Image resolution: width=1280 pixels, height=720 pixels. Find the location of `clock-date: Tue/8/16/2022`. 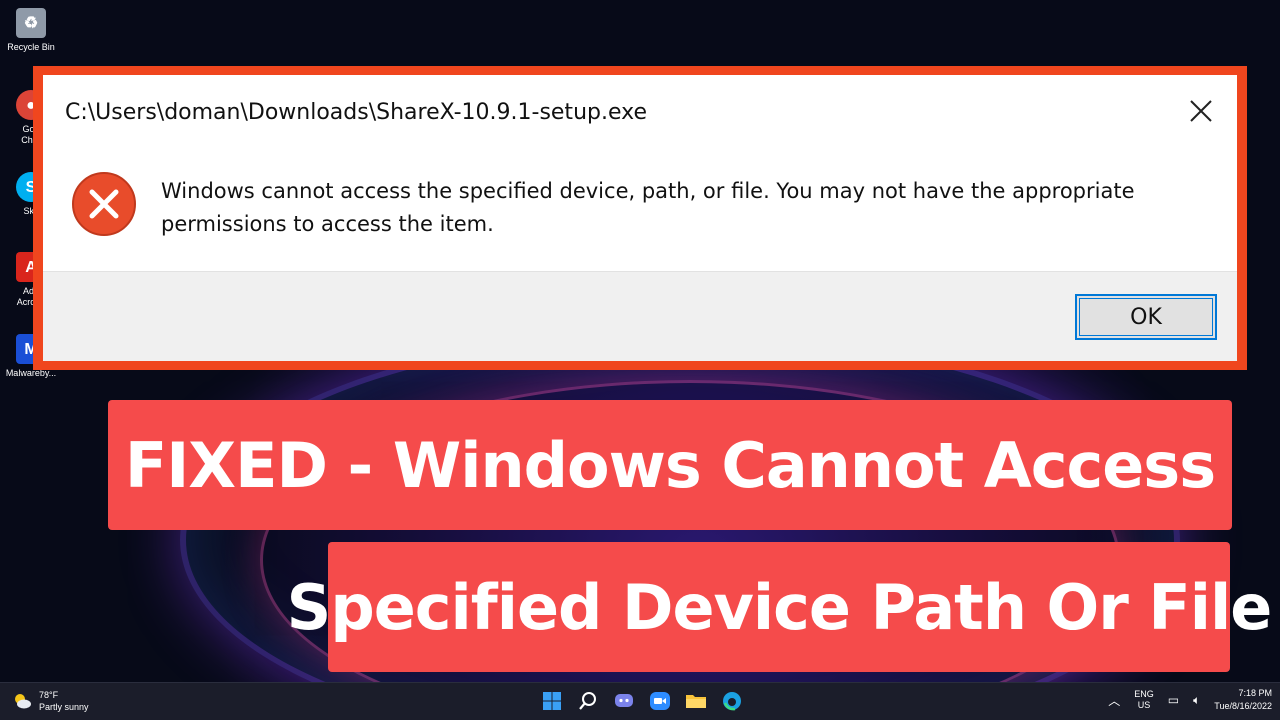

clock-date: Tue/8/16/2022 is located at coordinates (1243, 706).